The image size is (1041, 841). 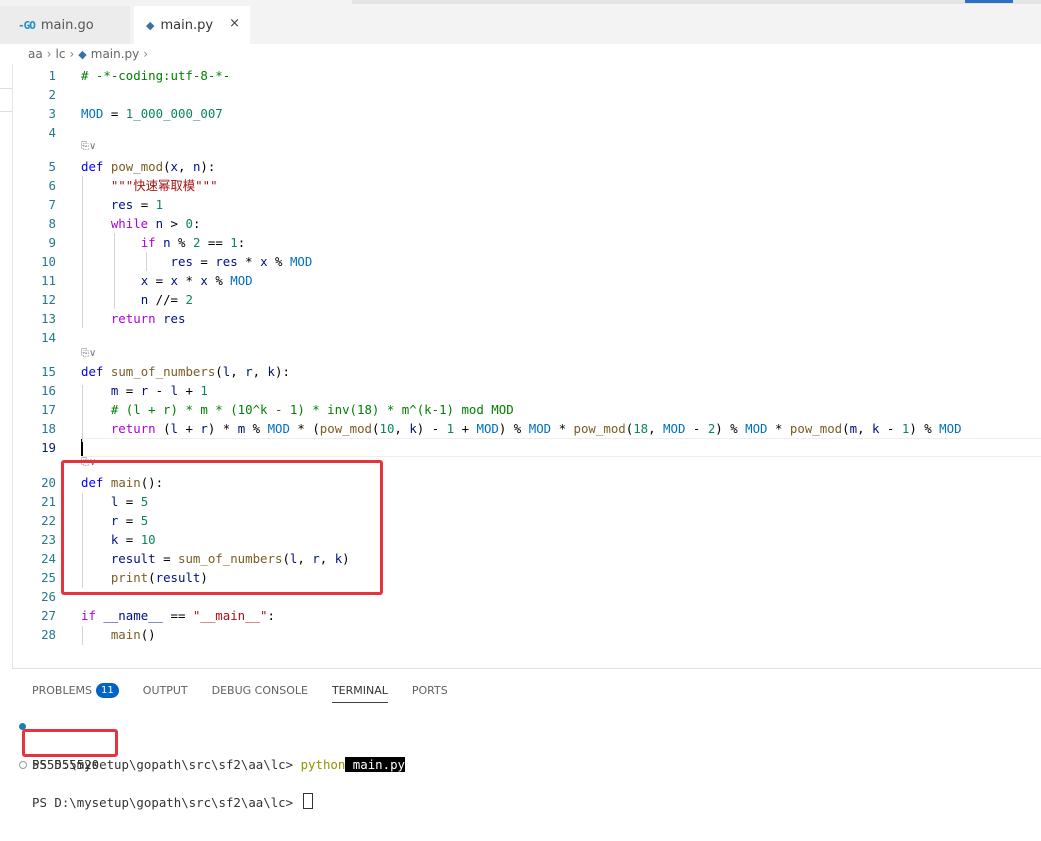 What do you see at coordinates (526, 793) in the screenshot?
I see `terminal-line: PS D:\mysetup\gopath\src\sf2\aa\lc>` at bounding box center [526, 793].